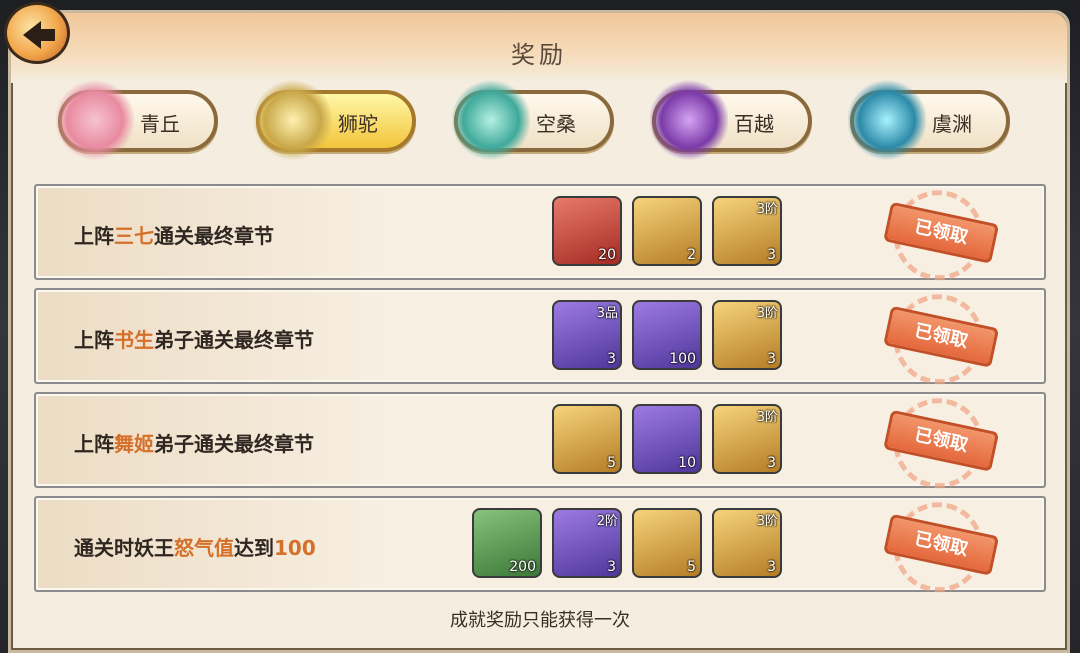 This screenshot has height=653, width=1080. I want to click on crystal-icon: 20, so click(587, 231).